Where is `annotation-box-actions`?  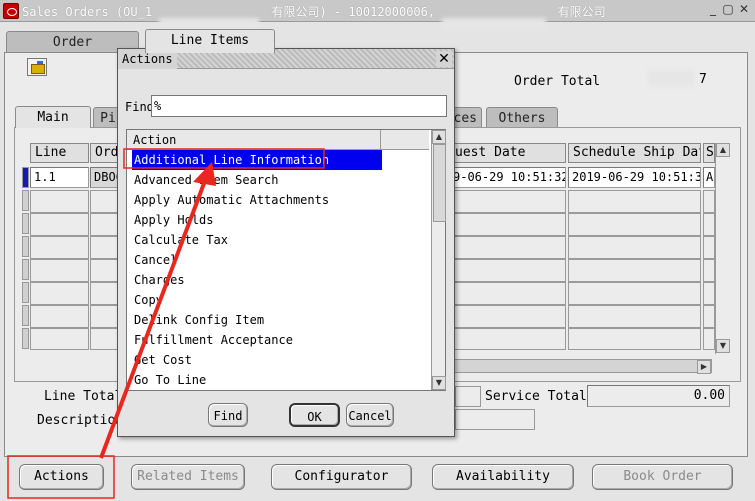
annotation-box-actions is located at coordinates (61, 477).